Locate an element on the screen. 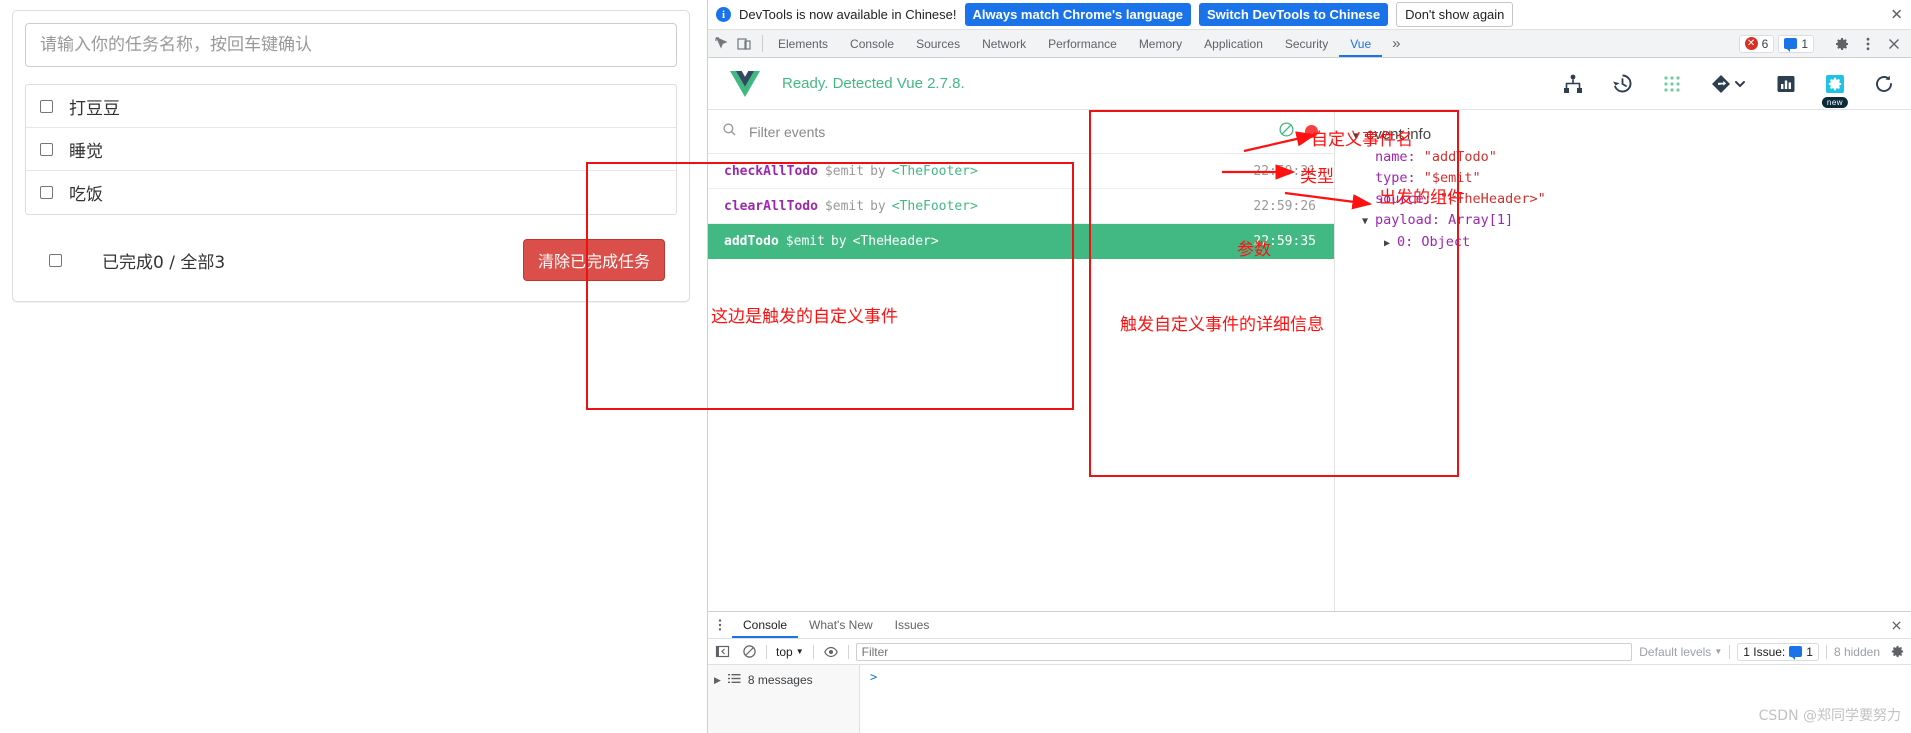  filter-events-input is located at coordinates (1007, 131).